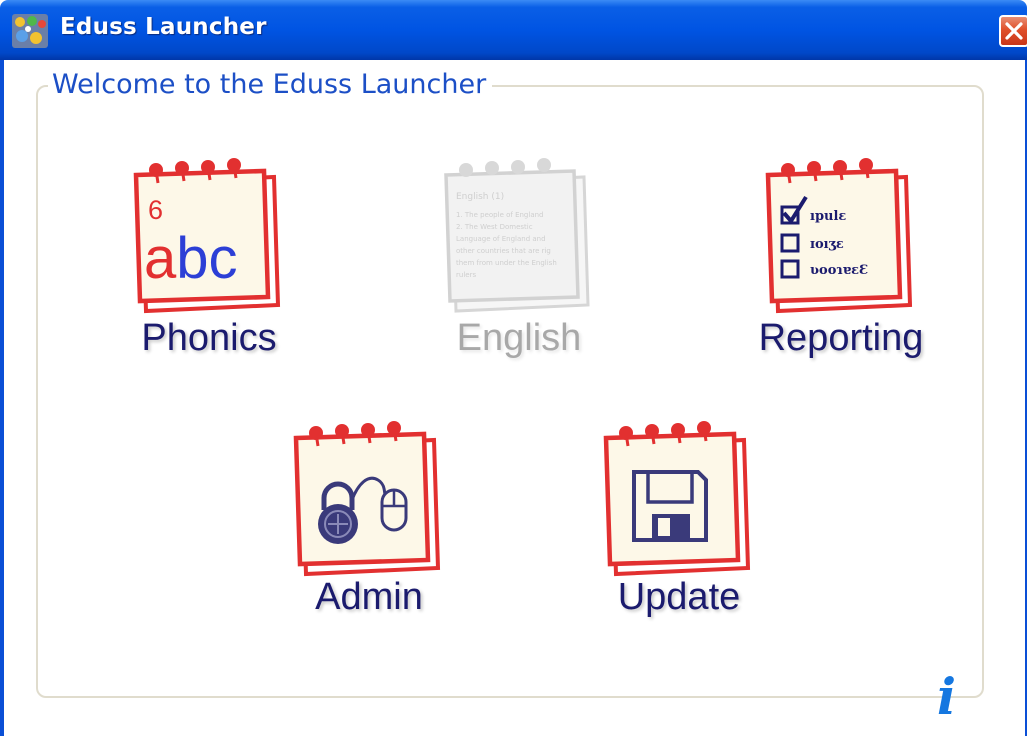 Image resolution: width=1027 pixels, height=736 pixels. I want to click on info-glyph: i, so click(946, 695).